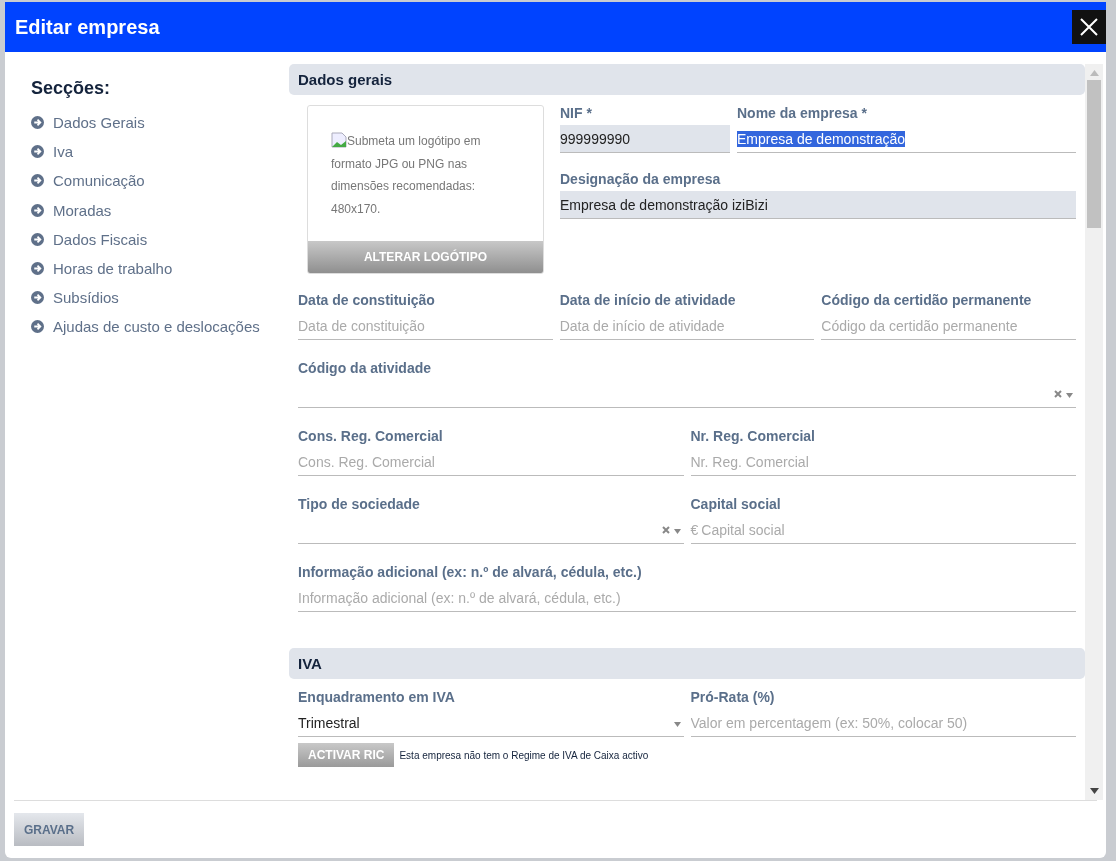 Image resolution: width=1116 pixels, height=861 pixels. I want to click on ric-status-note: Esta empresa não tem o Regime de IVA de Caixa activo, so click(524, 755).